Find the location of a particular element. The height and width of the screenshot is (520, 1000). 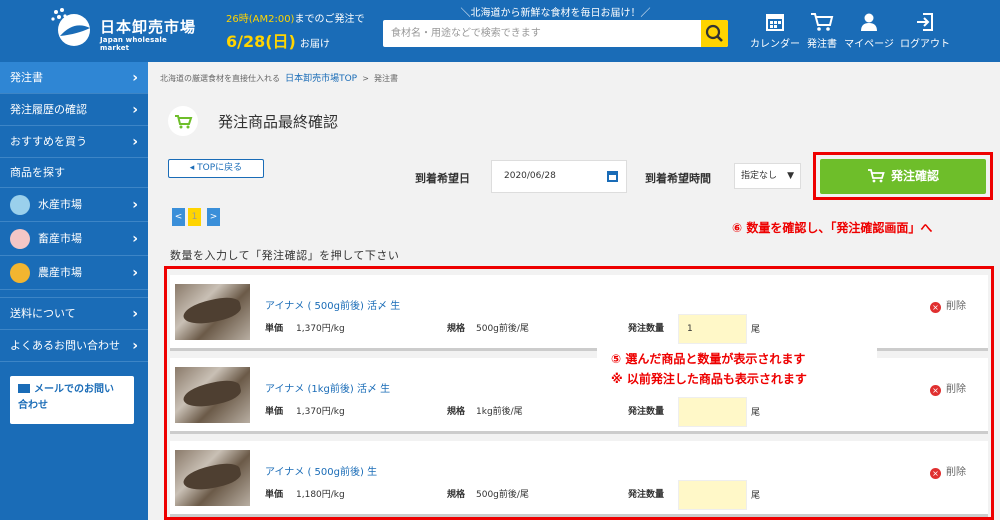

arrival-date-value: 2020/06/28 is located at coordinates (530, 176).